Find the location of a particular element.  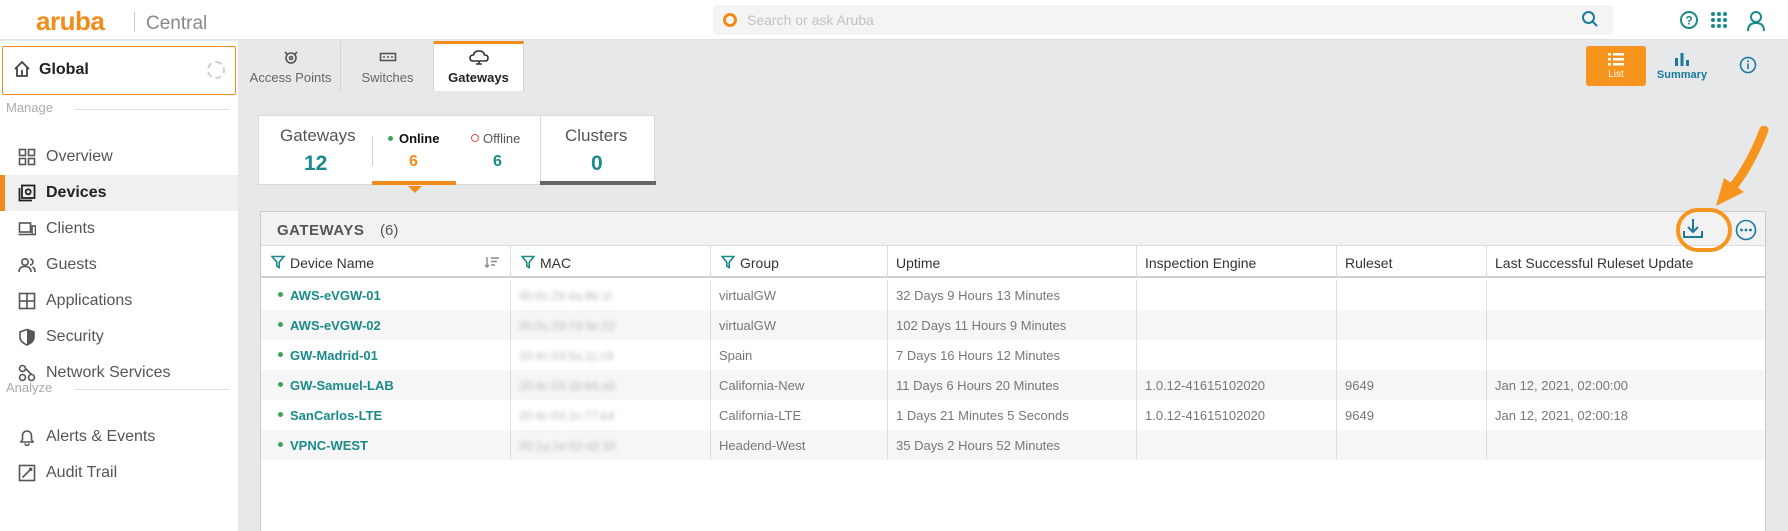

column-uptime: Uptime is located at coordinates (1012, 262).